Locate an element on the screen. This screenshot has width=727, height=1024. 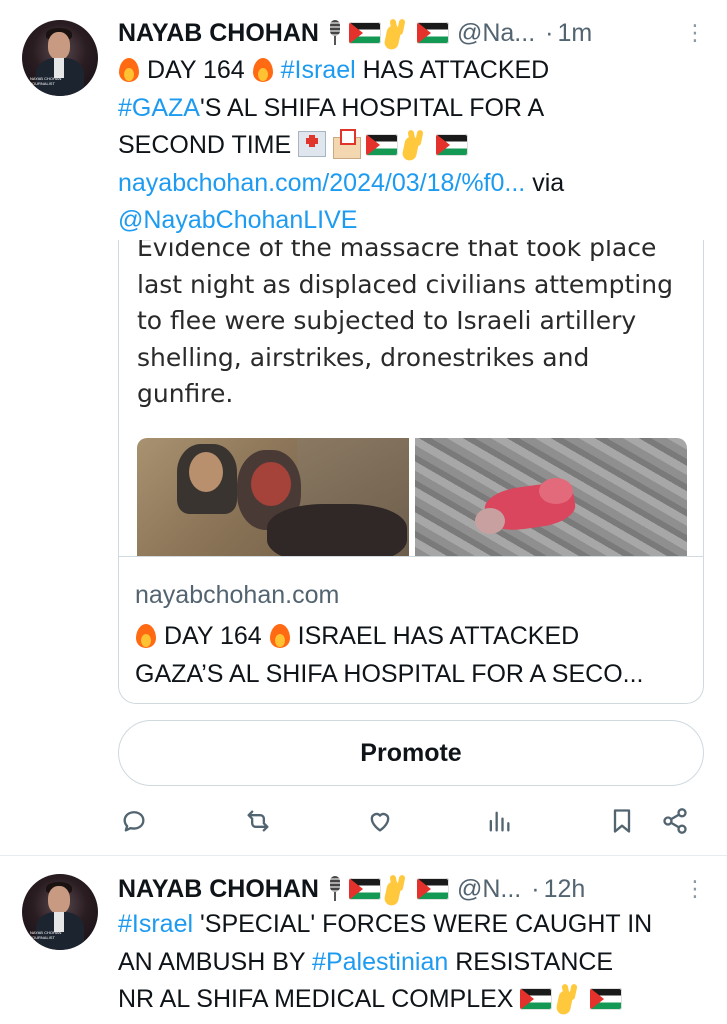
tweet-header: NAYAB CHOHAN @N... · 12h is located at coordinates (414, 889).